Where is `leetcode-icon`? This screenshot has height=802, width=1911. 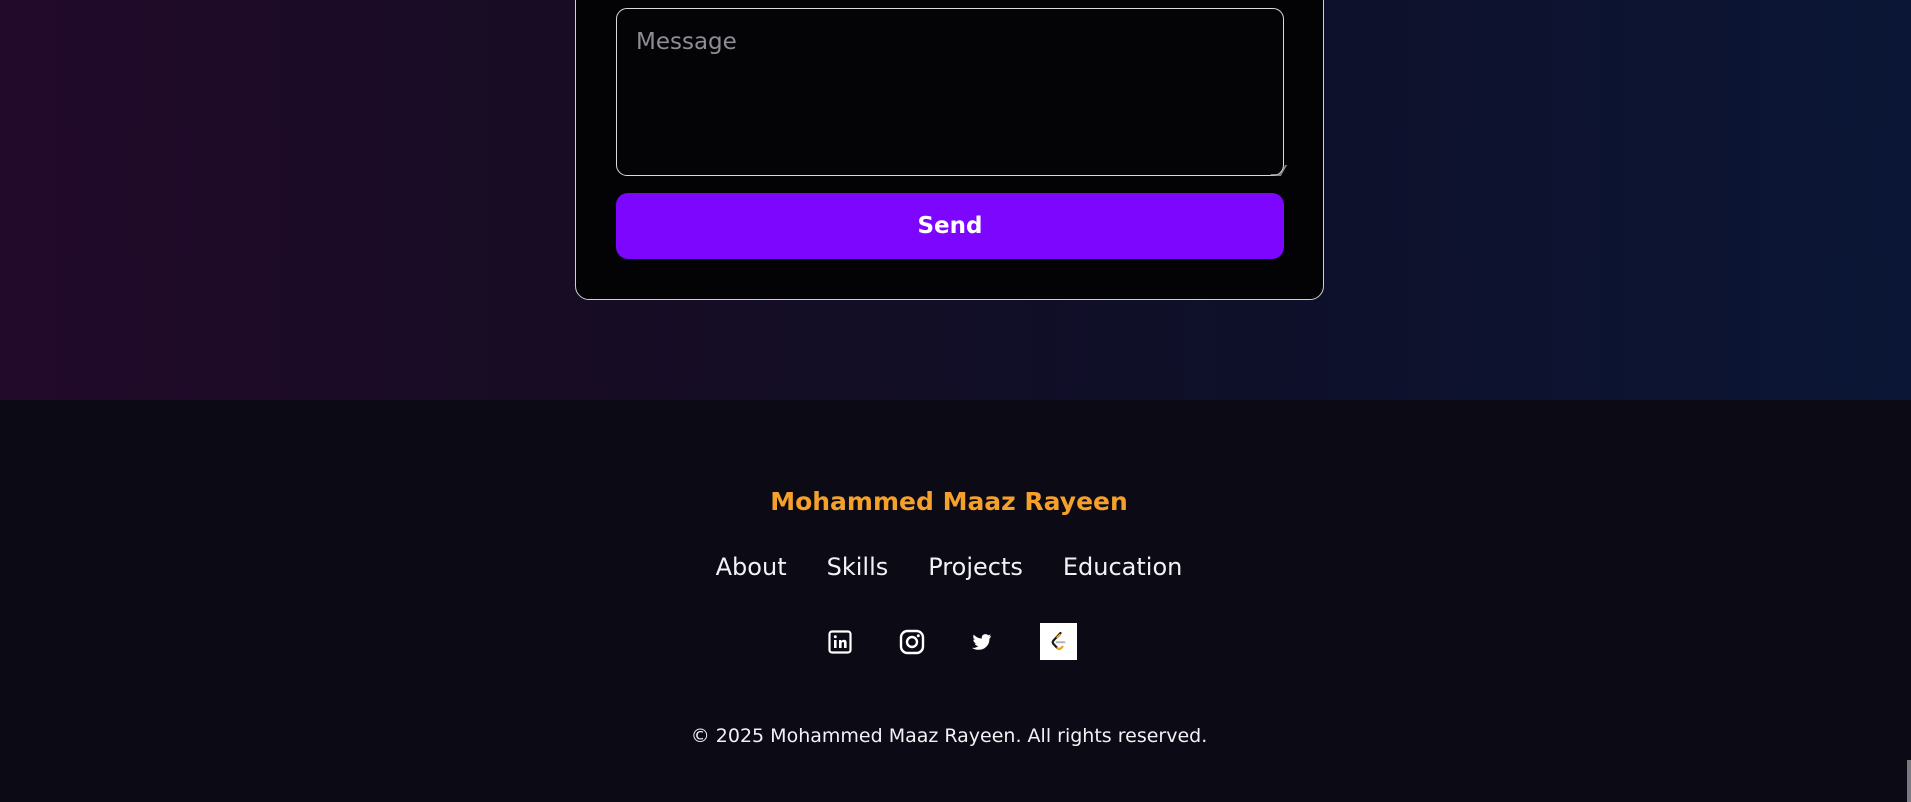
leetcode-icon is located at coordinates (1058, 641).